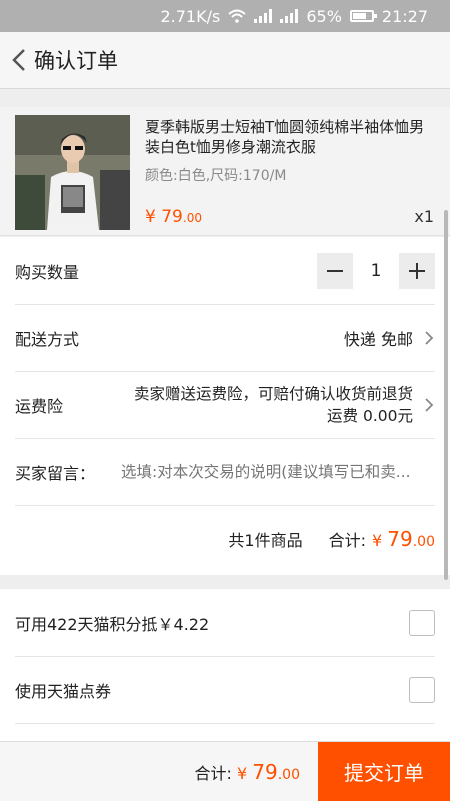 The image size is (450, 801). What do you see at coordinates (363, 16) in the screenshot?
I see `battery-icon` at bounding box center [363, 16].